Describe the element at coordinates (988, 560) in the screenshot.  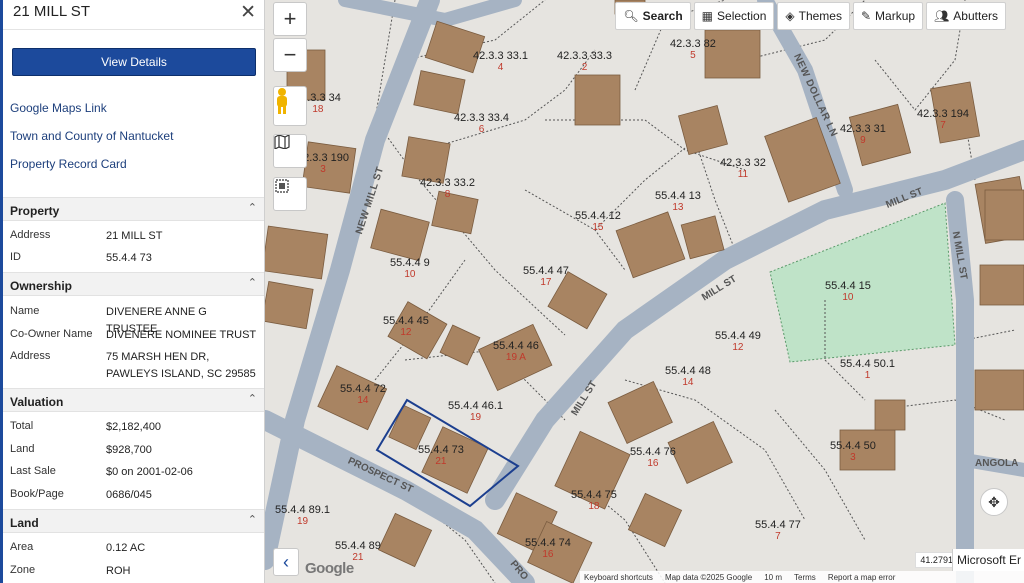
I see `microsoft-attribution: Microsoft Er` at that location.